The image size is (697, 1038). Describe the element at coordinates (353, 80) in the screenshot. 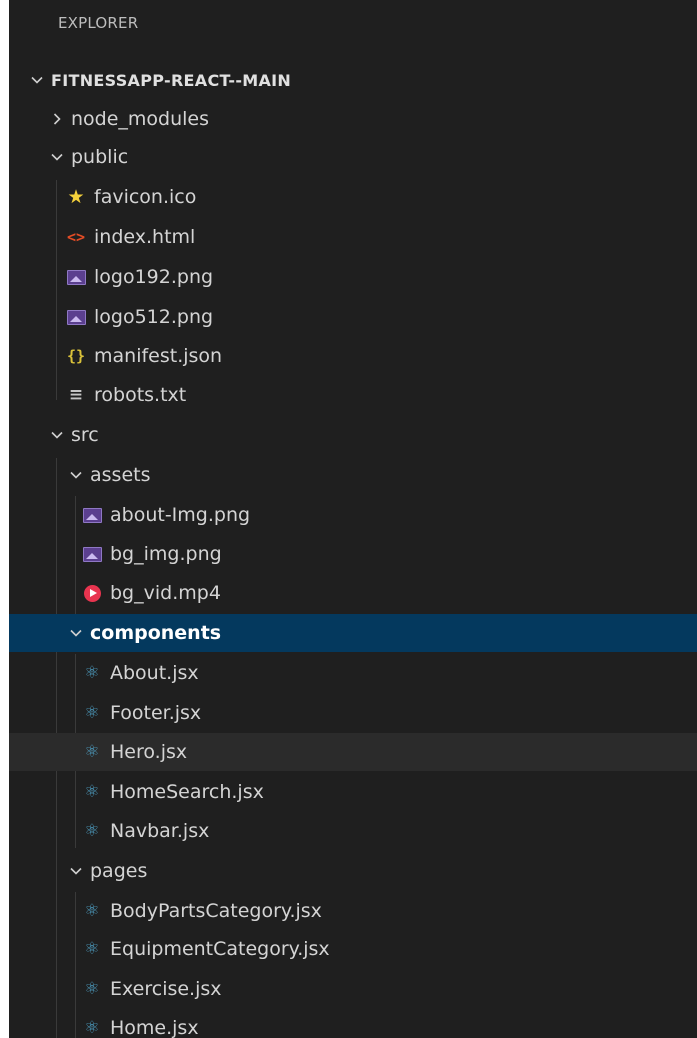

I see `tree-root-folder: FITNESSAPP-REACT--MAIN` at that location.